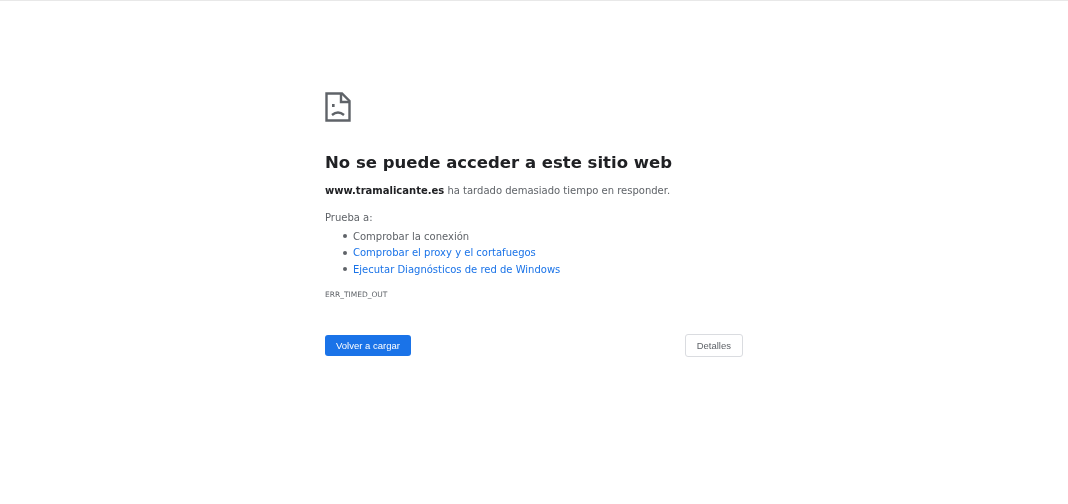  Describe the element at coordinates (349, 218) in the screenshot. I see `suggestions-label: Prueba a:` at that location.